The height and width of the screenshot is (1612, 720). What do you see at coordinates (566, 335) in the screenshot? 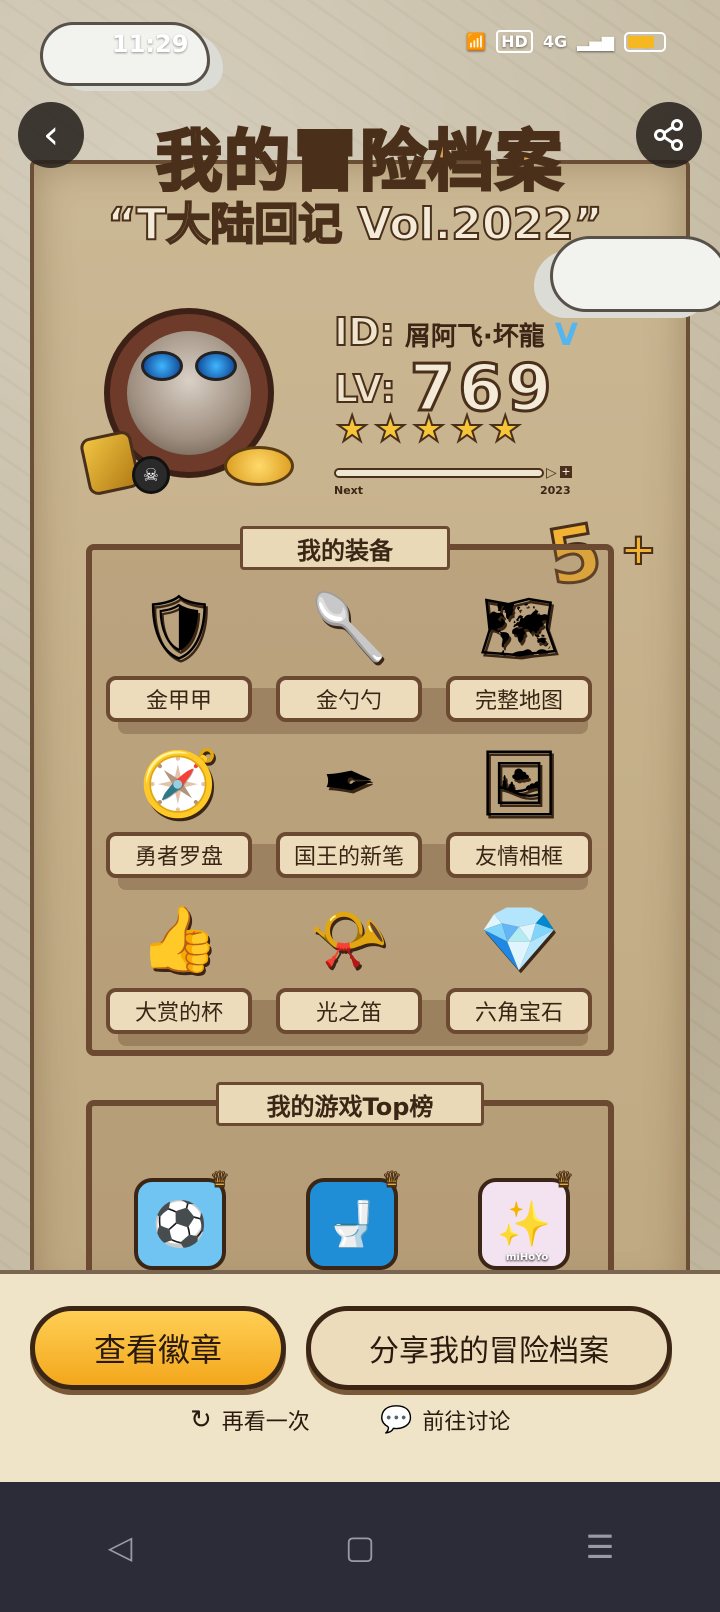
I see `verified-icon: V` at bounding box center [566, 335].